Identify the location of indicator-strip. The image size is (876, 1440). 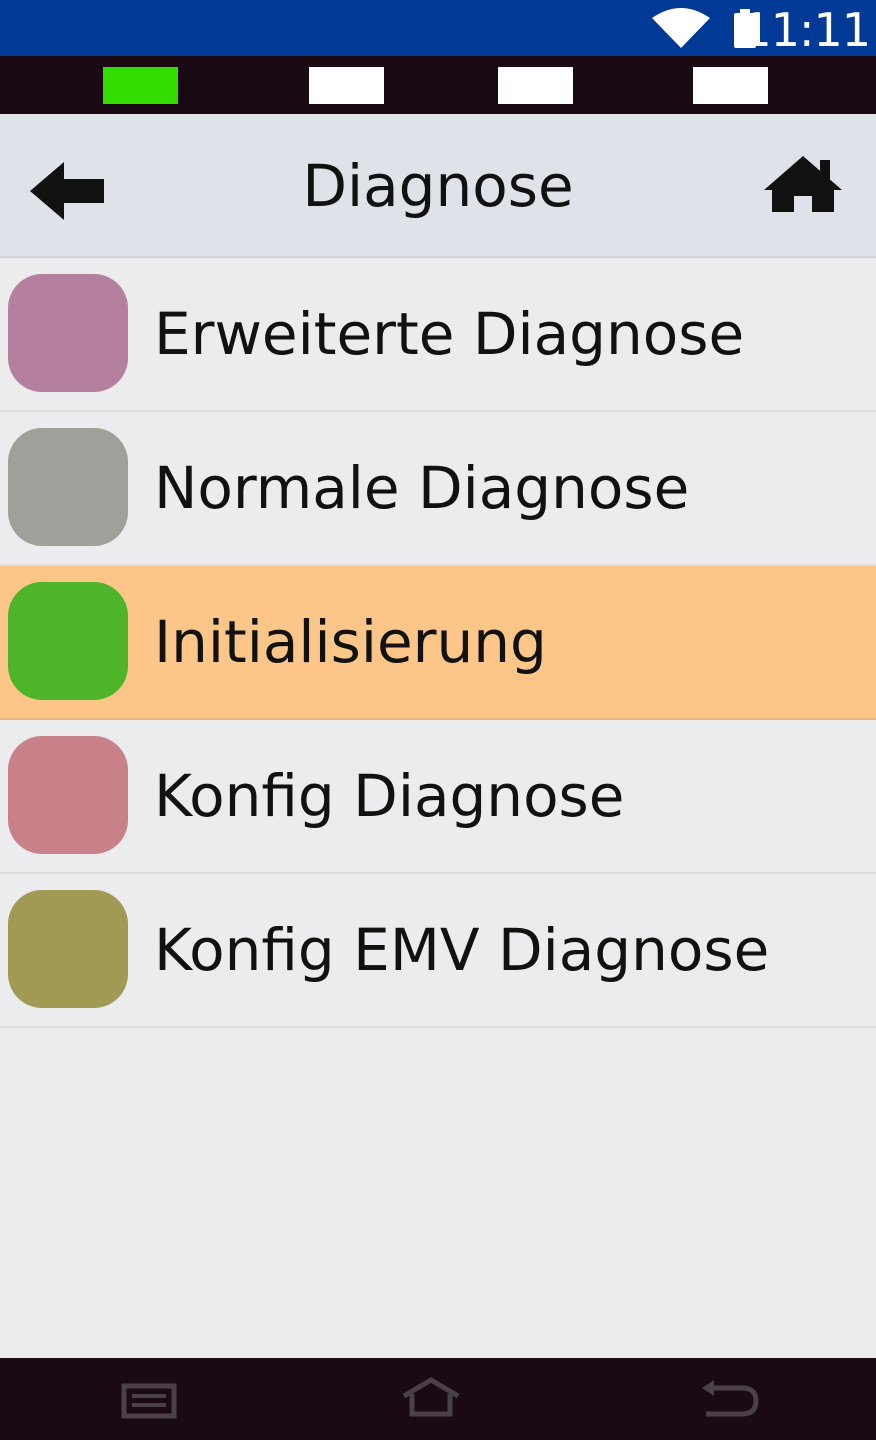
(438, 85).